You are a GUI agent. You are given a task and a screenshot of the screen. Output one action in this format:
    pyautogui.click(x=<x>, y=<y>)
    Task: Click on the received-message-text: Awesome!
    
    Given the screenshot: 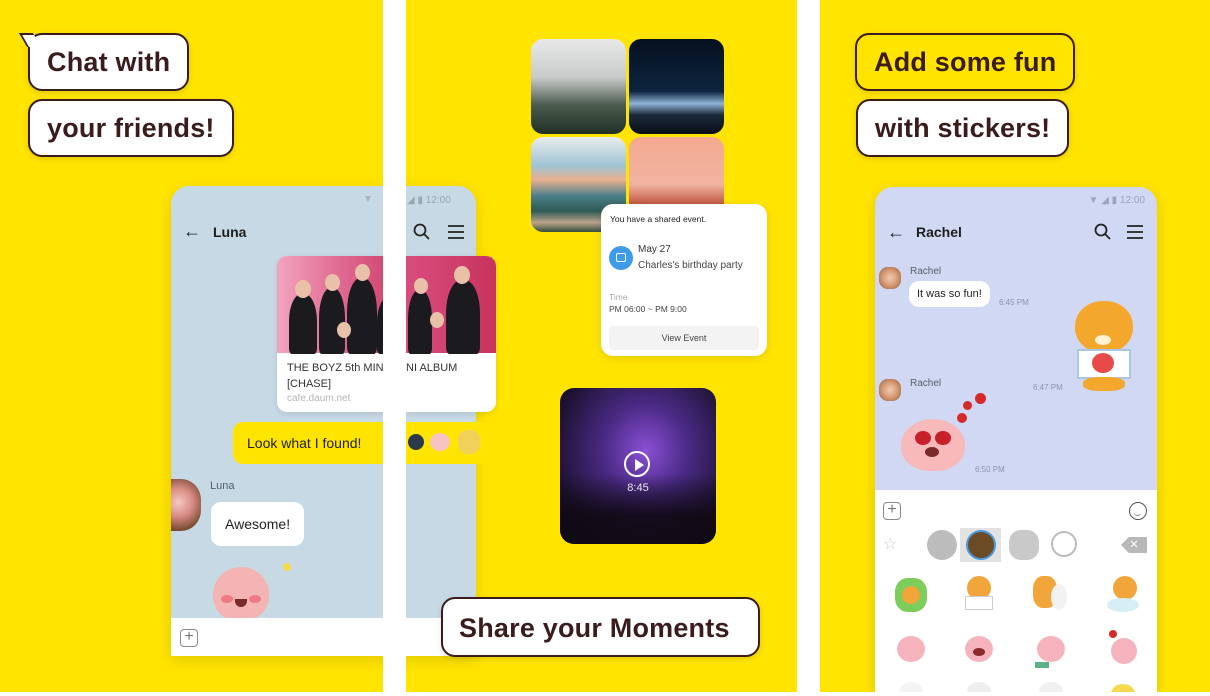 What is the action you would take?
    pyautogui.click(x=258, y=524)
    